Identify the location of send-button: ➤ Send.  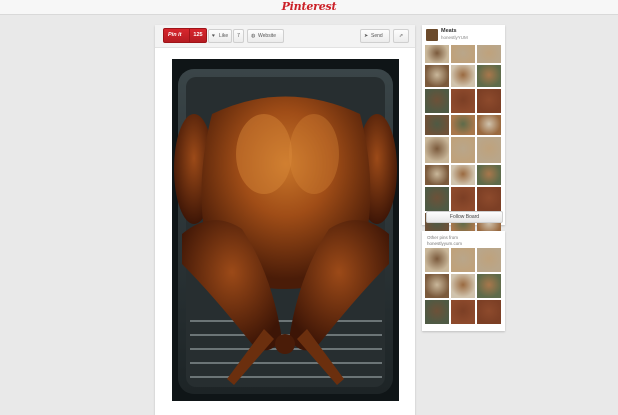
(375, 36).